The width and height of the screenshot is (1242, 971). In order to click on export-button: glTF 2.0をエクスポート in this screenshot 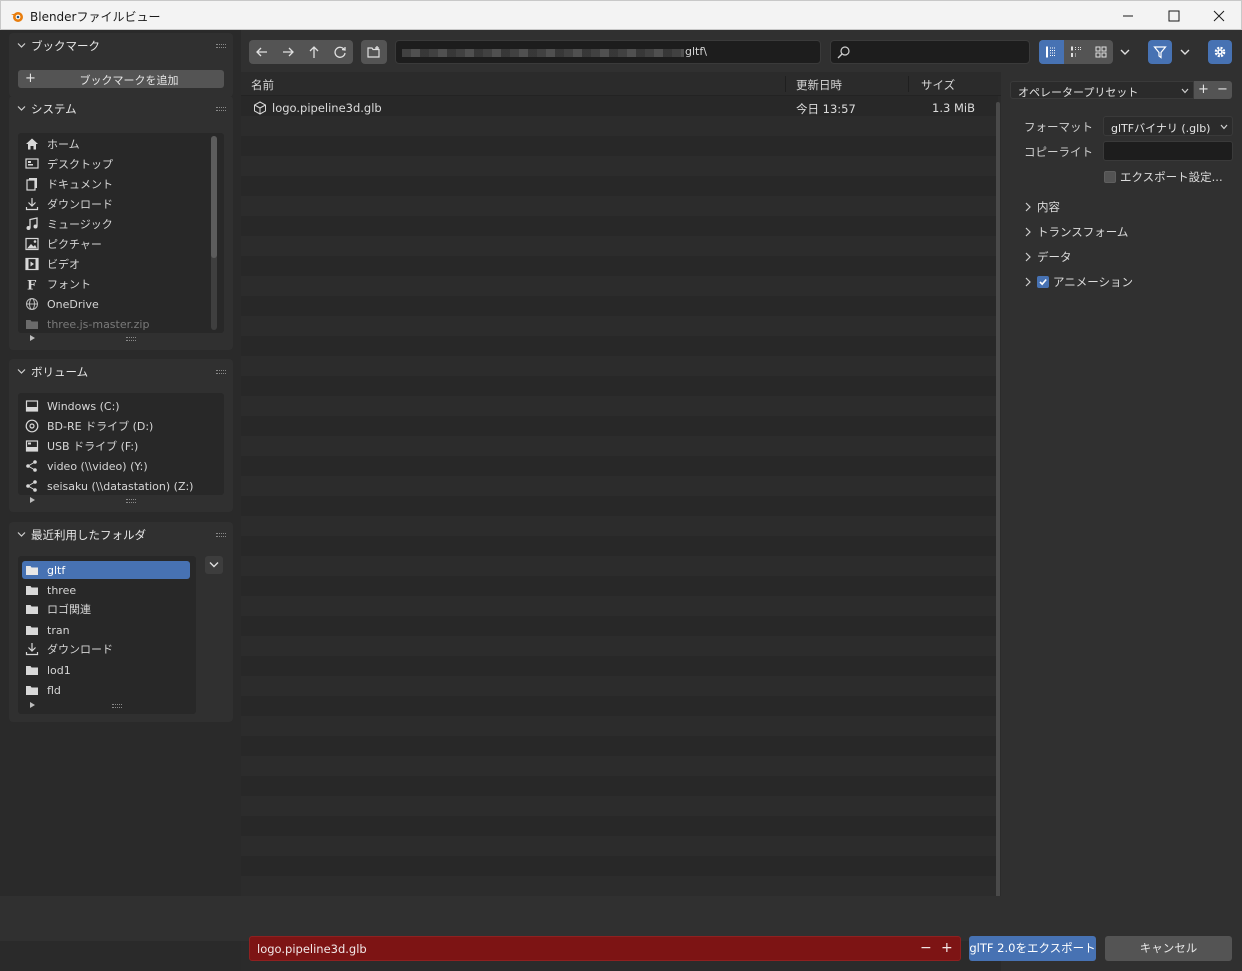, I will do `click(1032, 948)`.